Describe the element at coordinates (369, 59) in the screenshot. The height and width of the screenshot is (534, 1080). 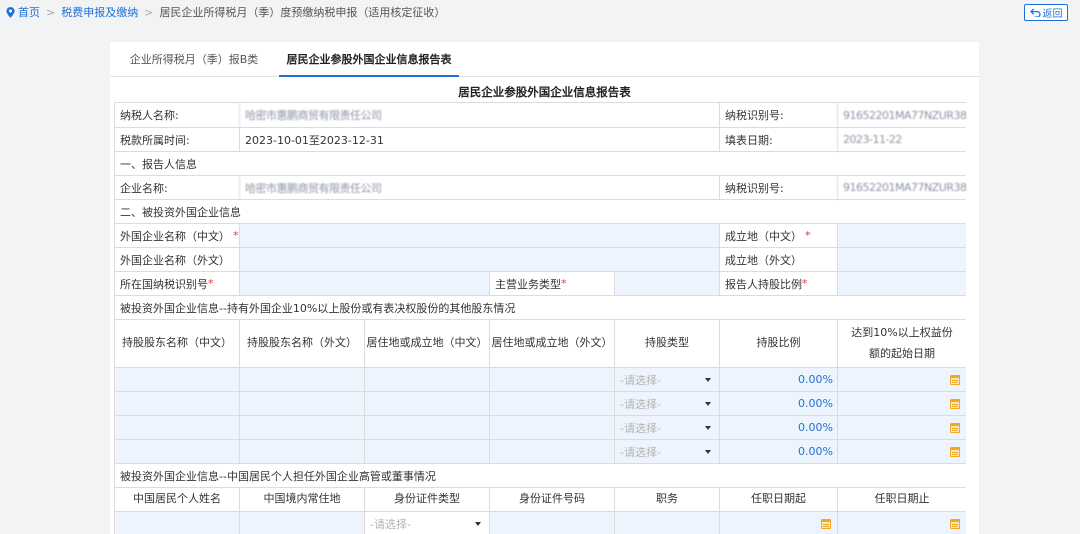
I see `tab-foreign-investment-report: 居民企业参股外国企业信息报告表` at that location.